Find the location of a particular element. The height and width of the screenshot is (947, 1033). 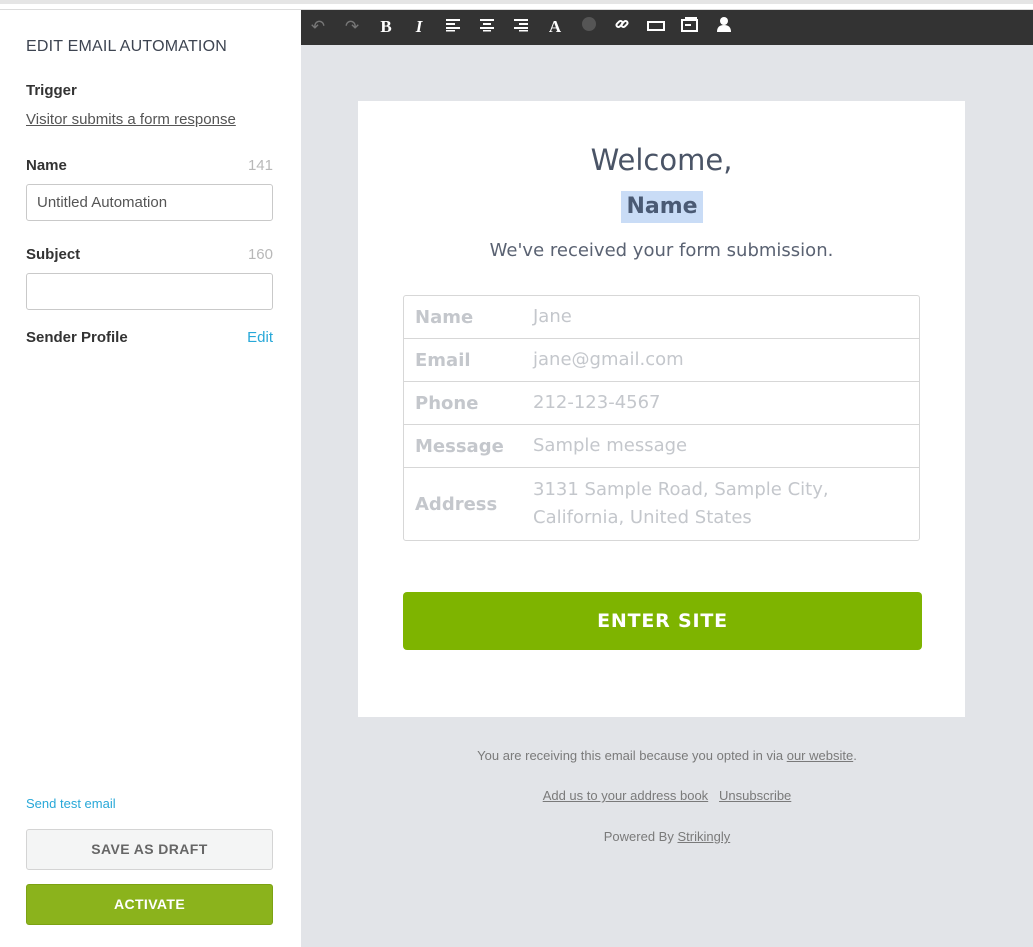

name-label: Name is located at coordinates (46, 165).